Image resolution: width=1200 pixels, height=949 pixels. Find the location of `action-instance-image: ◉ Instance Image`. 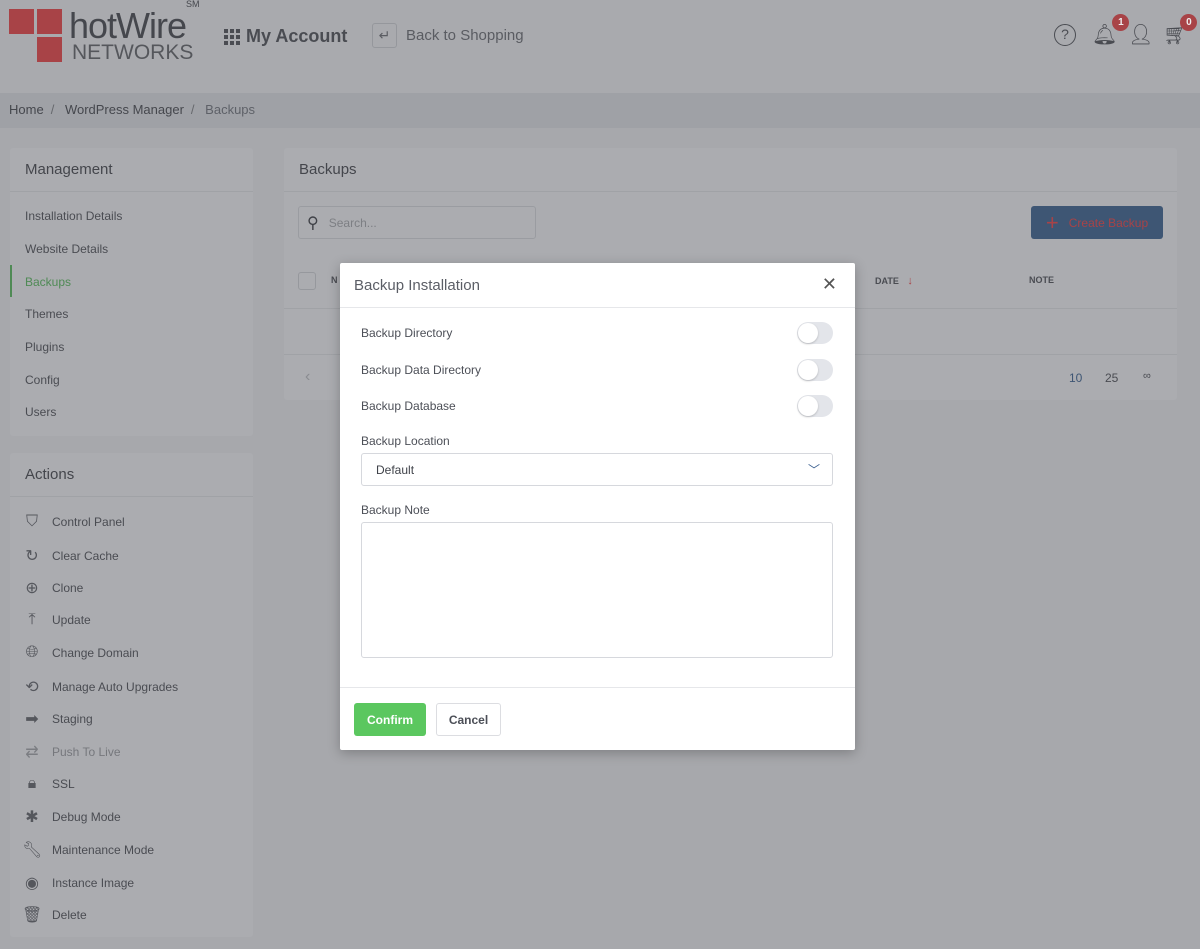

action-instance-image: ◉ Instance Image is located at coordinates (78, 883).